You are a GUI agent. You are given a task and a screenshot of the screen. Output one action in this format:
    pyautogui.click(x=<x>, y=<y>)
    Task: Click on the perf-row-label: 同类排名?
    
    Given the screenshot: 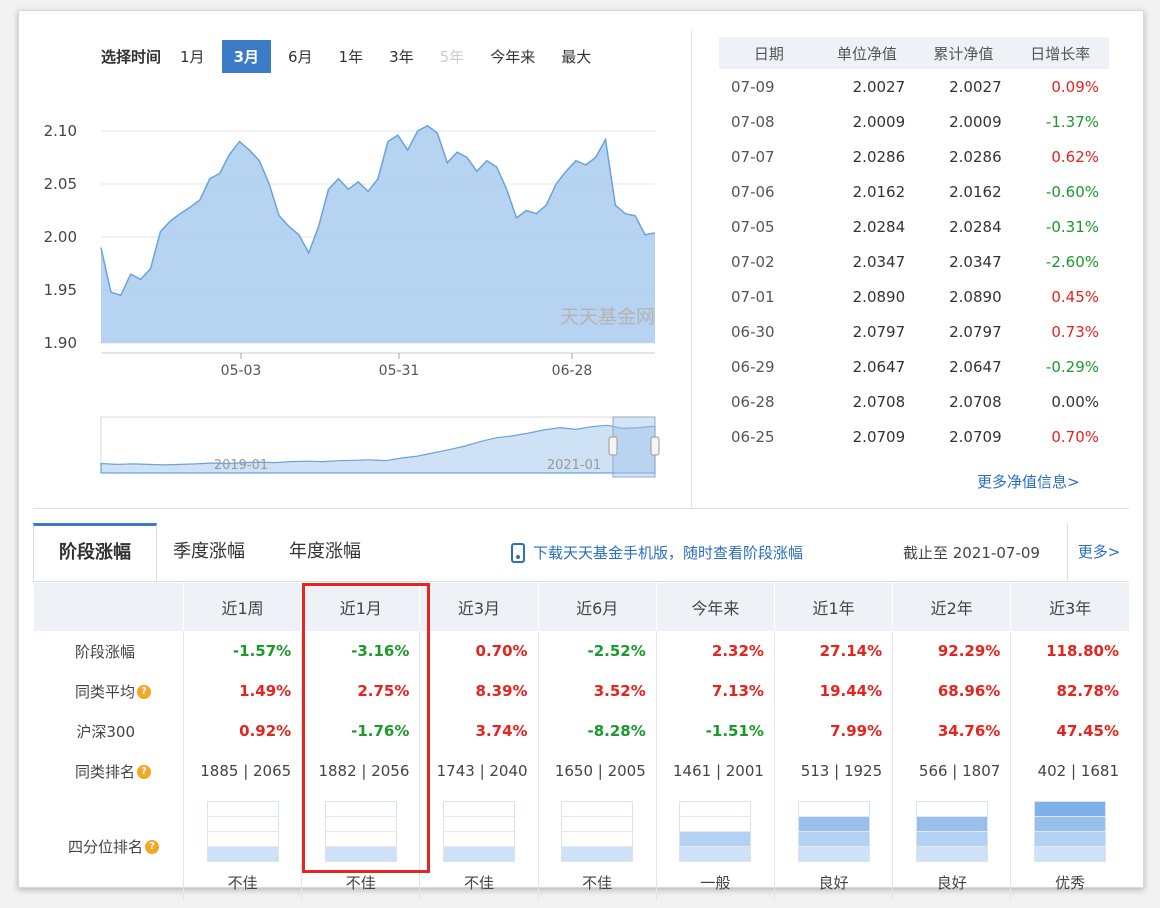 What is the action you would take?
    pyautogui.click(x=109, y=771)
    